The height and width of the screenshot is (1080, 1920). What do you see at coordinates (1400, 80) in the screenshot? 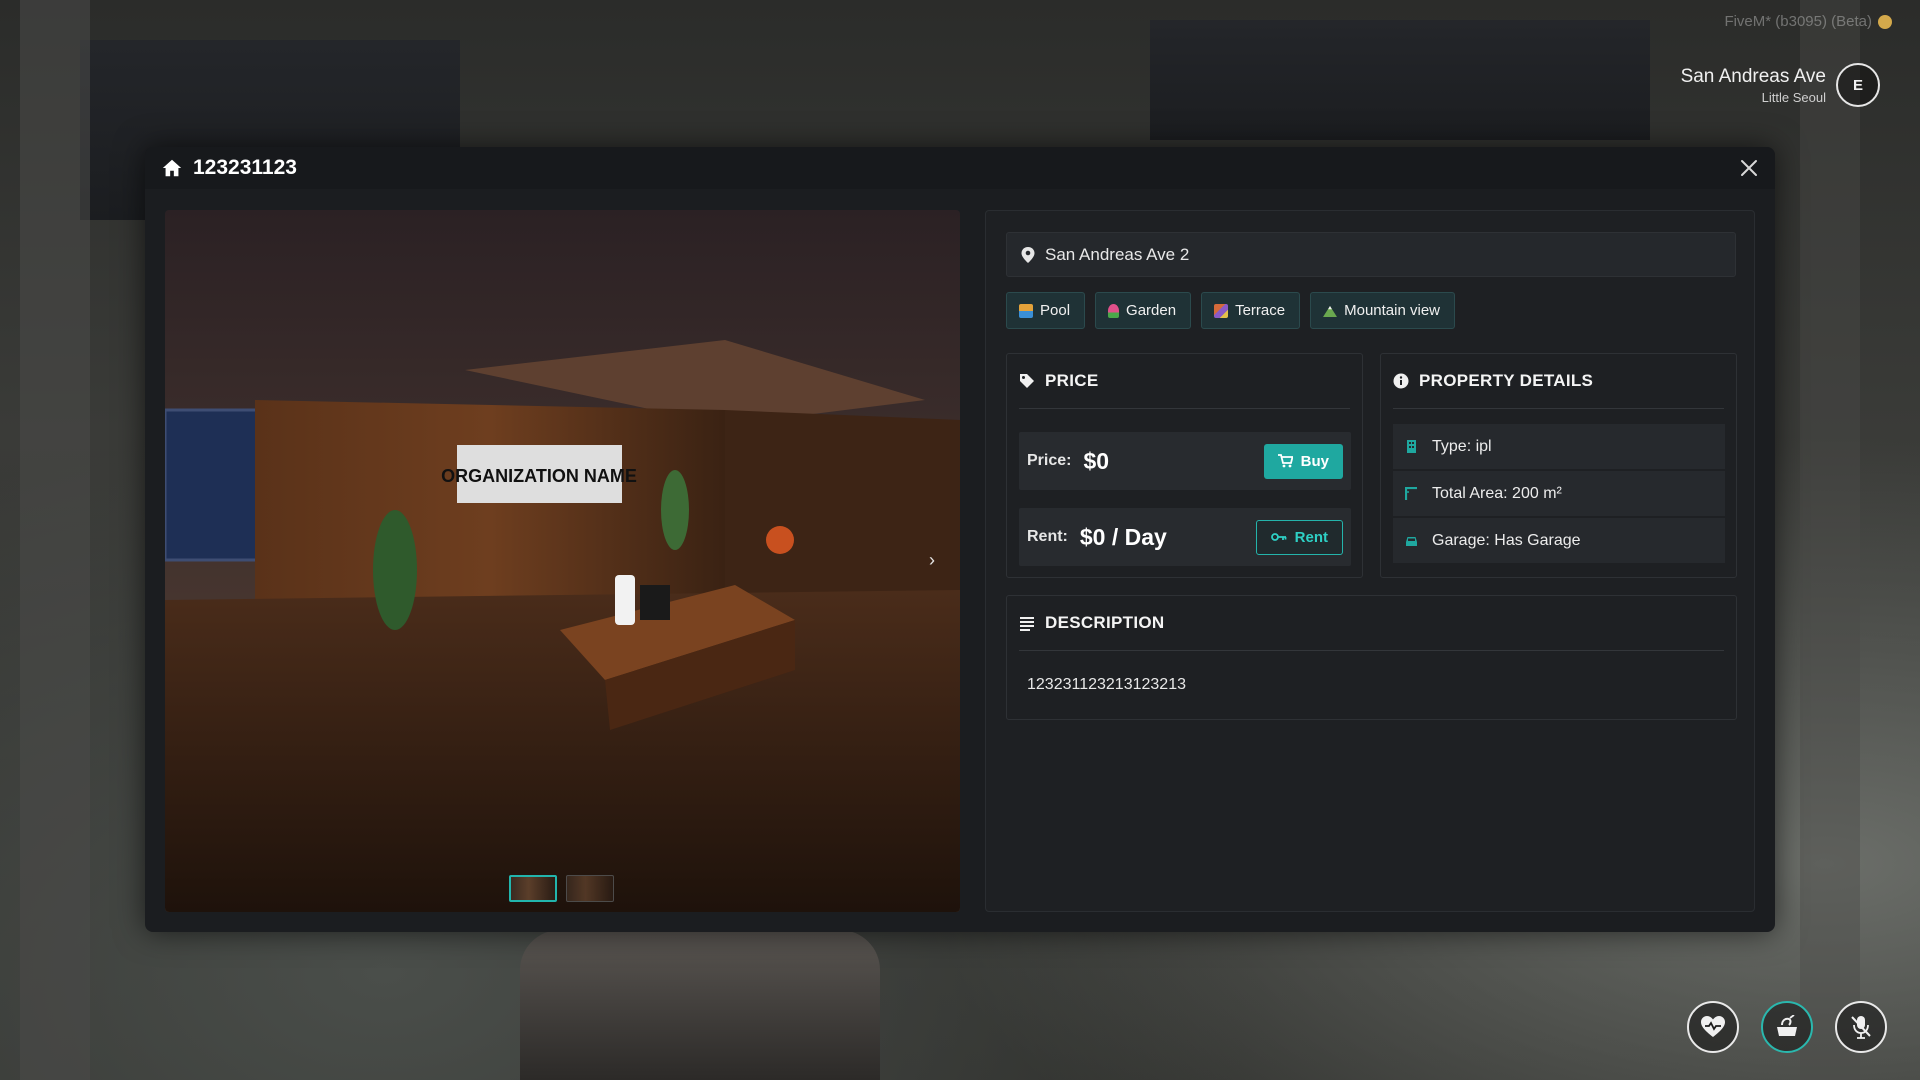
I see `background-window` at bounding box center [1400, 80].